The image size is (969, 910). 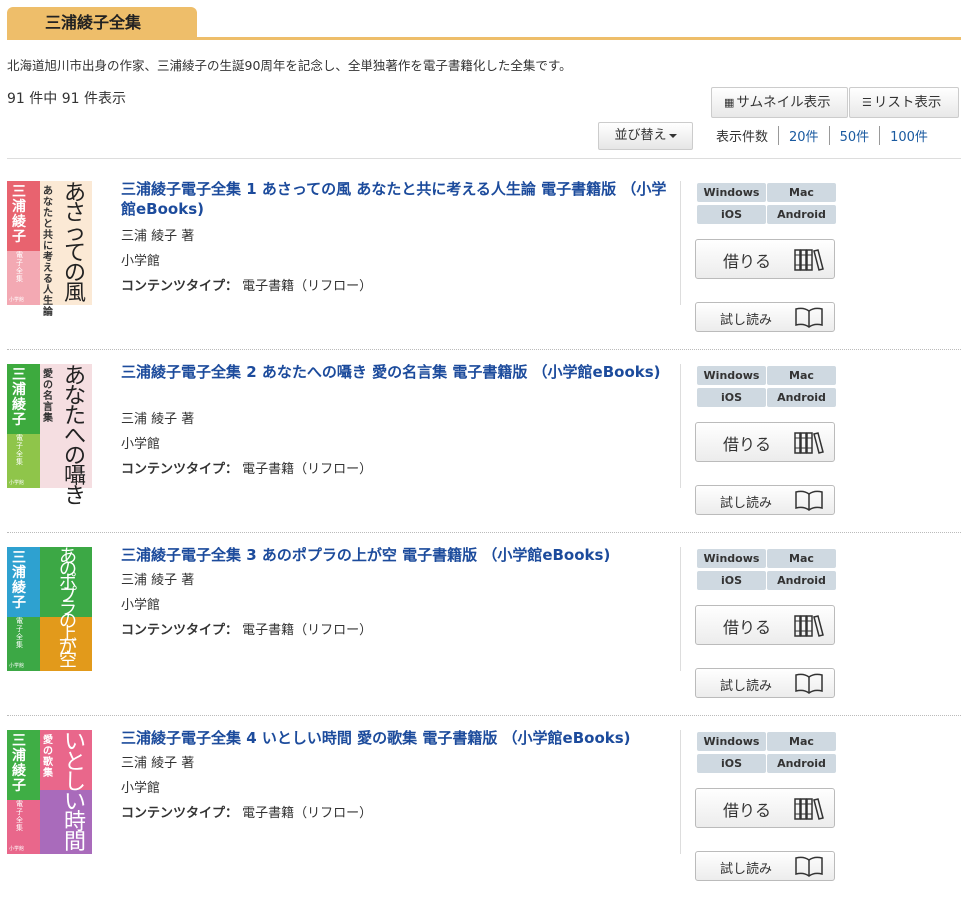 I want to click on list-view-label: リスト表示, so click(x=907, y=102).